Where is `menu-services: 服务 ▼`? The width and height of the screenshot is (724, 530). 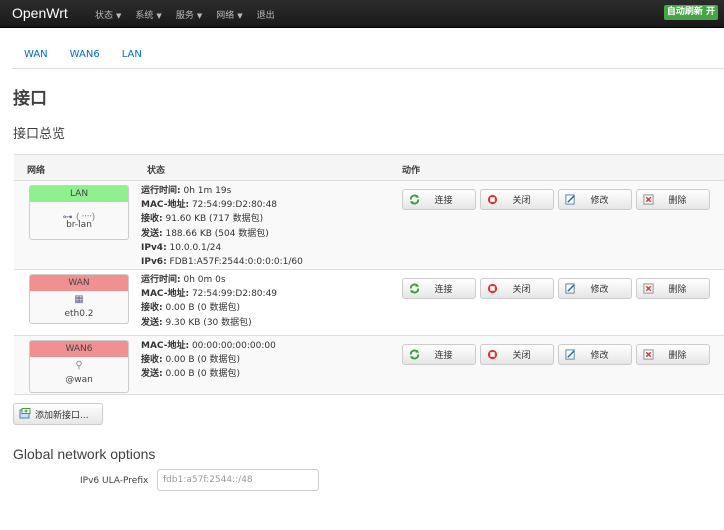 menu-services: 服务 ▼ is located at coordinates (189, 14).